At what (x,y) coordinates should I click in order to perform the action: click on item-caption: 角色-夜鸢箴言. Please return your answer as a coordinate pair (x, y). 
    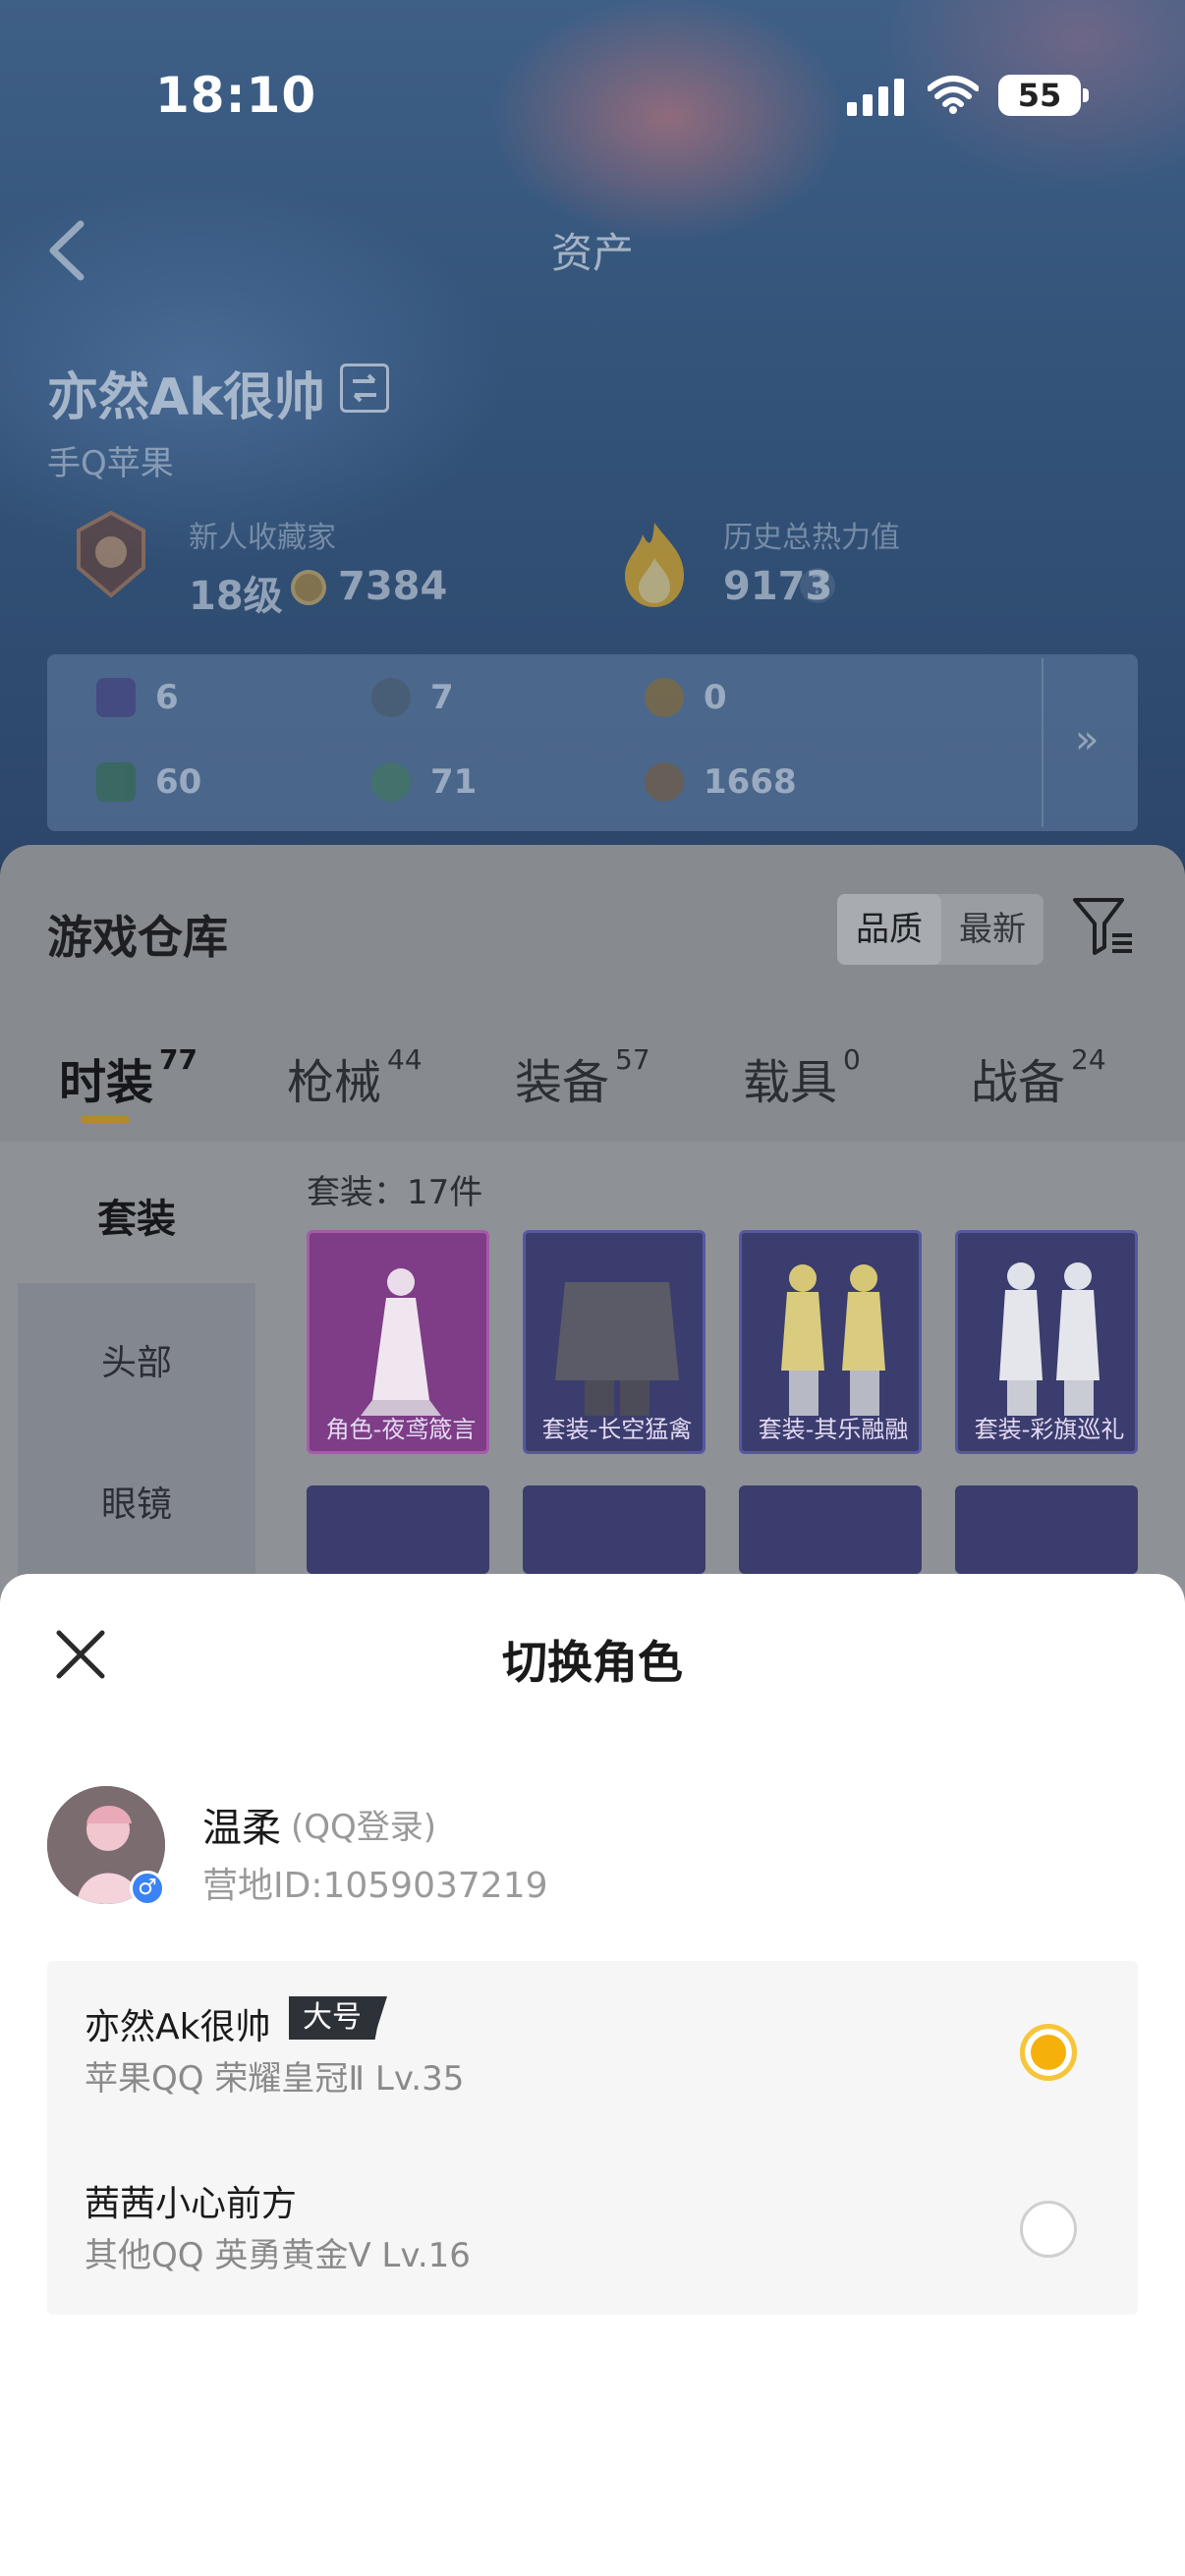
    Looking at the image, I should click on (401, 1429).